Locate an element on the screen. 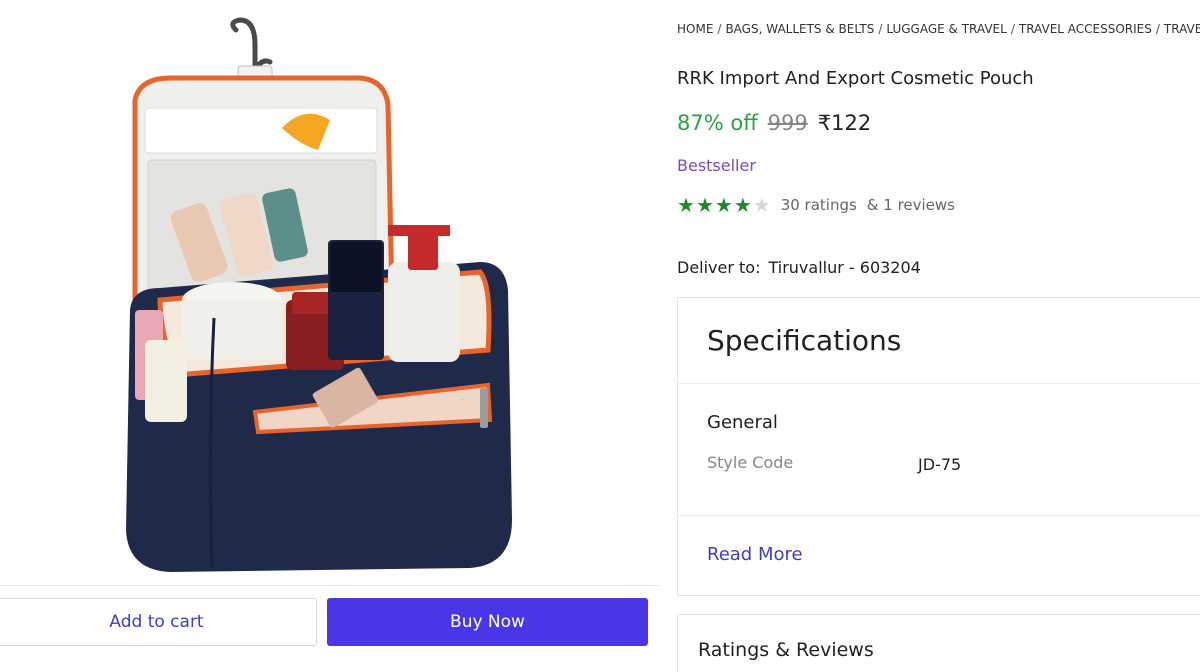 This screenshot has height=672, width=1200. mrp-price: 999 is located at coordinates (787, 123).